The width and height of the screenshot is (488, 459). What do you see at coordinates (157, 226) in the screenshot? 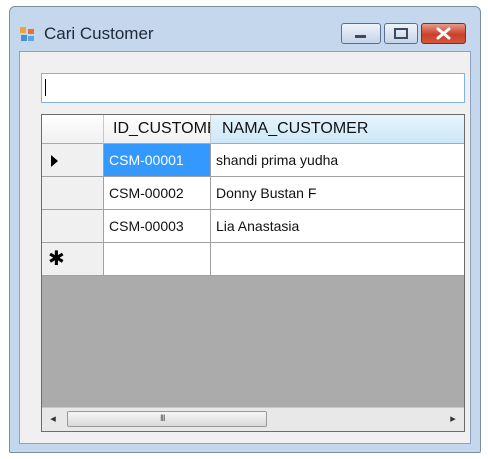
I see `cell-id-customer: CSM-00003` at bounding box center [157, 226].